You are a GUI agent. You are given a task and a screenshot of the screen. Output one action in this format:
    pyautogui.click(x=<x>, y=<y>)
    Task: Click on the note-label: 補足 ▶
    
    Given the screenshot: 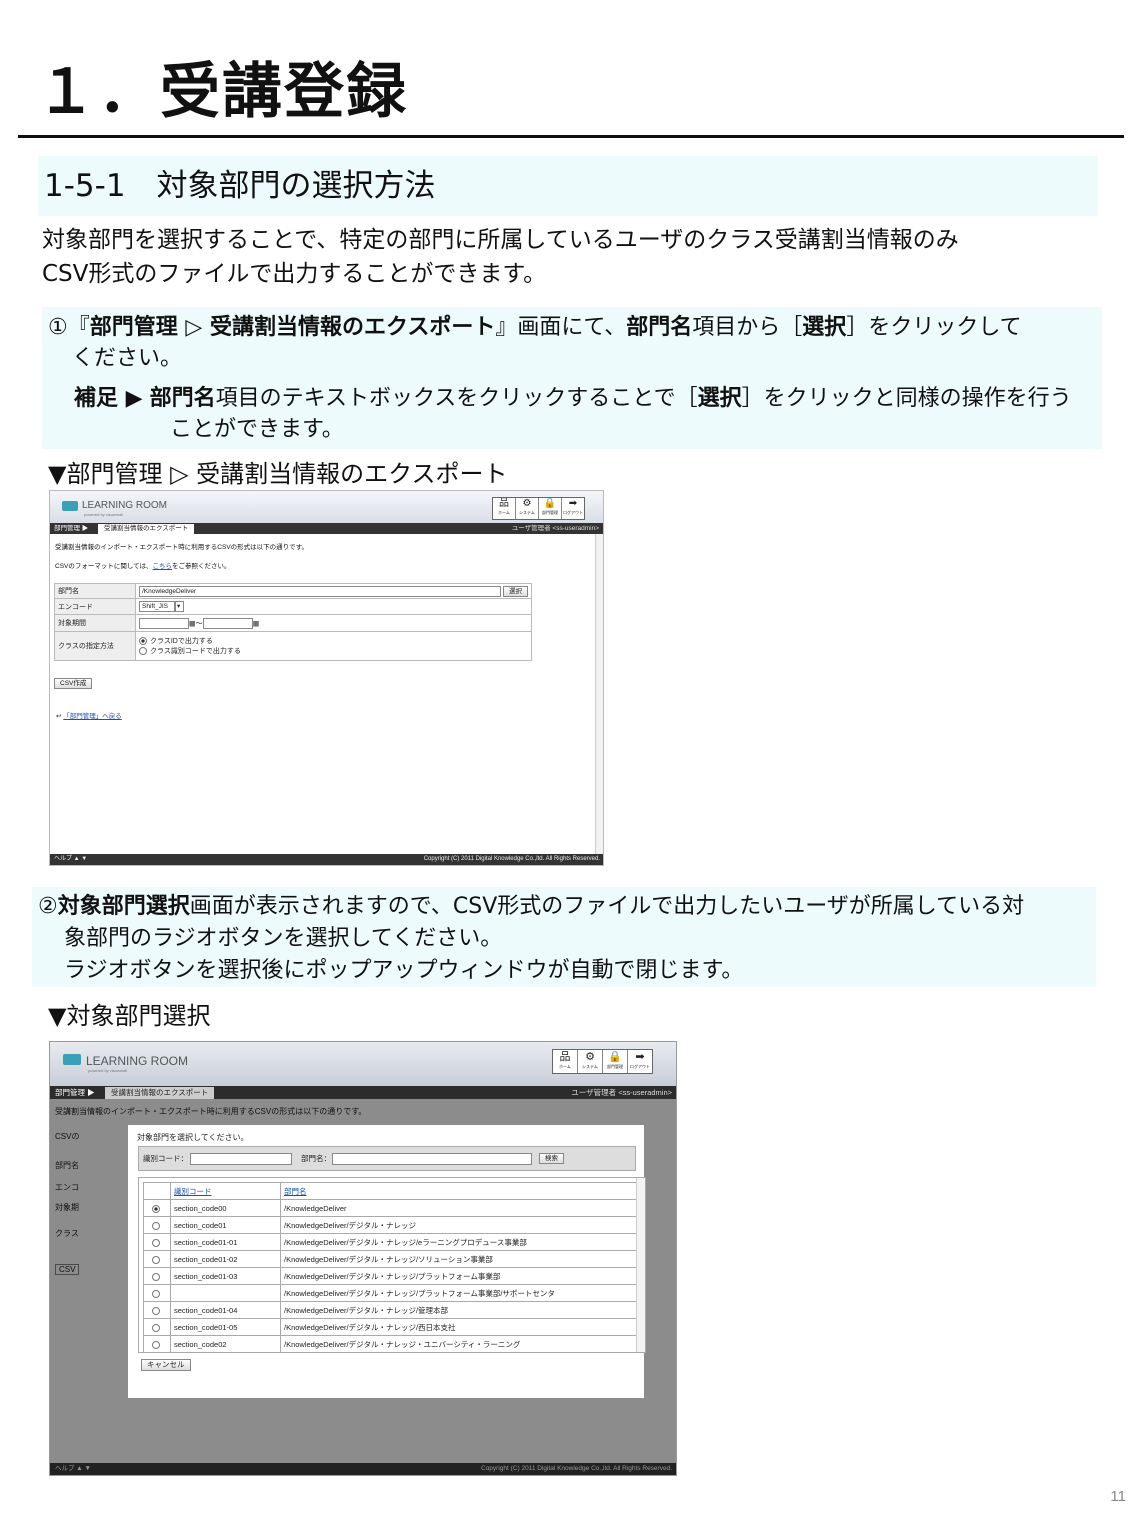 What is the action you would take?
    pyautogui.click(x=108, y=398)
    